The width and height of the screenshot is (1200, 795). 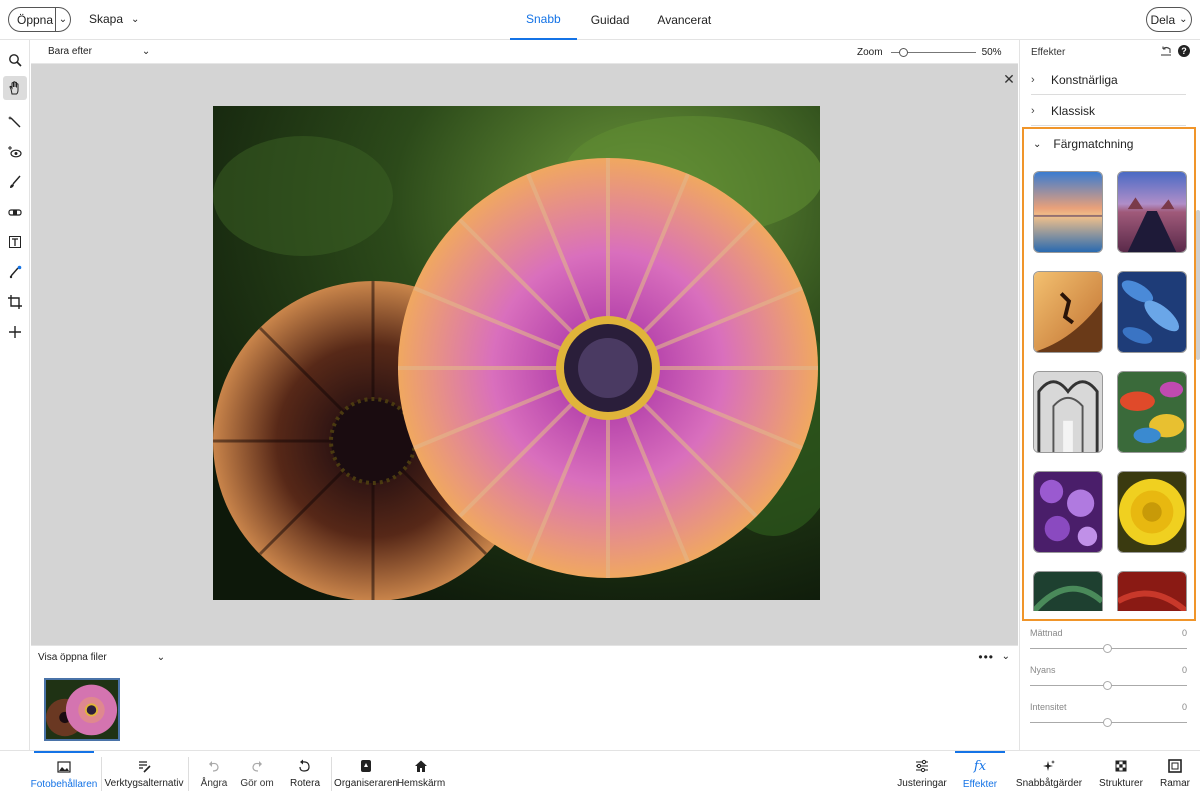 What do you see at coordinates (1175, 51) in the screenshot?
I see `panel-header-icons: ?` at bounding box center [1175, 51].